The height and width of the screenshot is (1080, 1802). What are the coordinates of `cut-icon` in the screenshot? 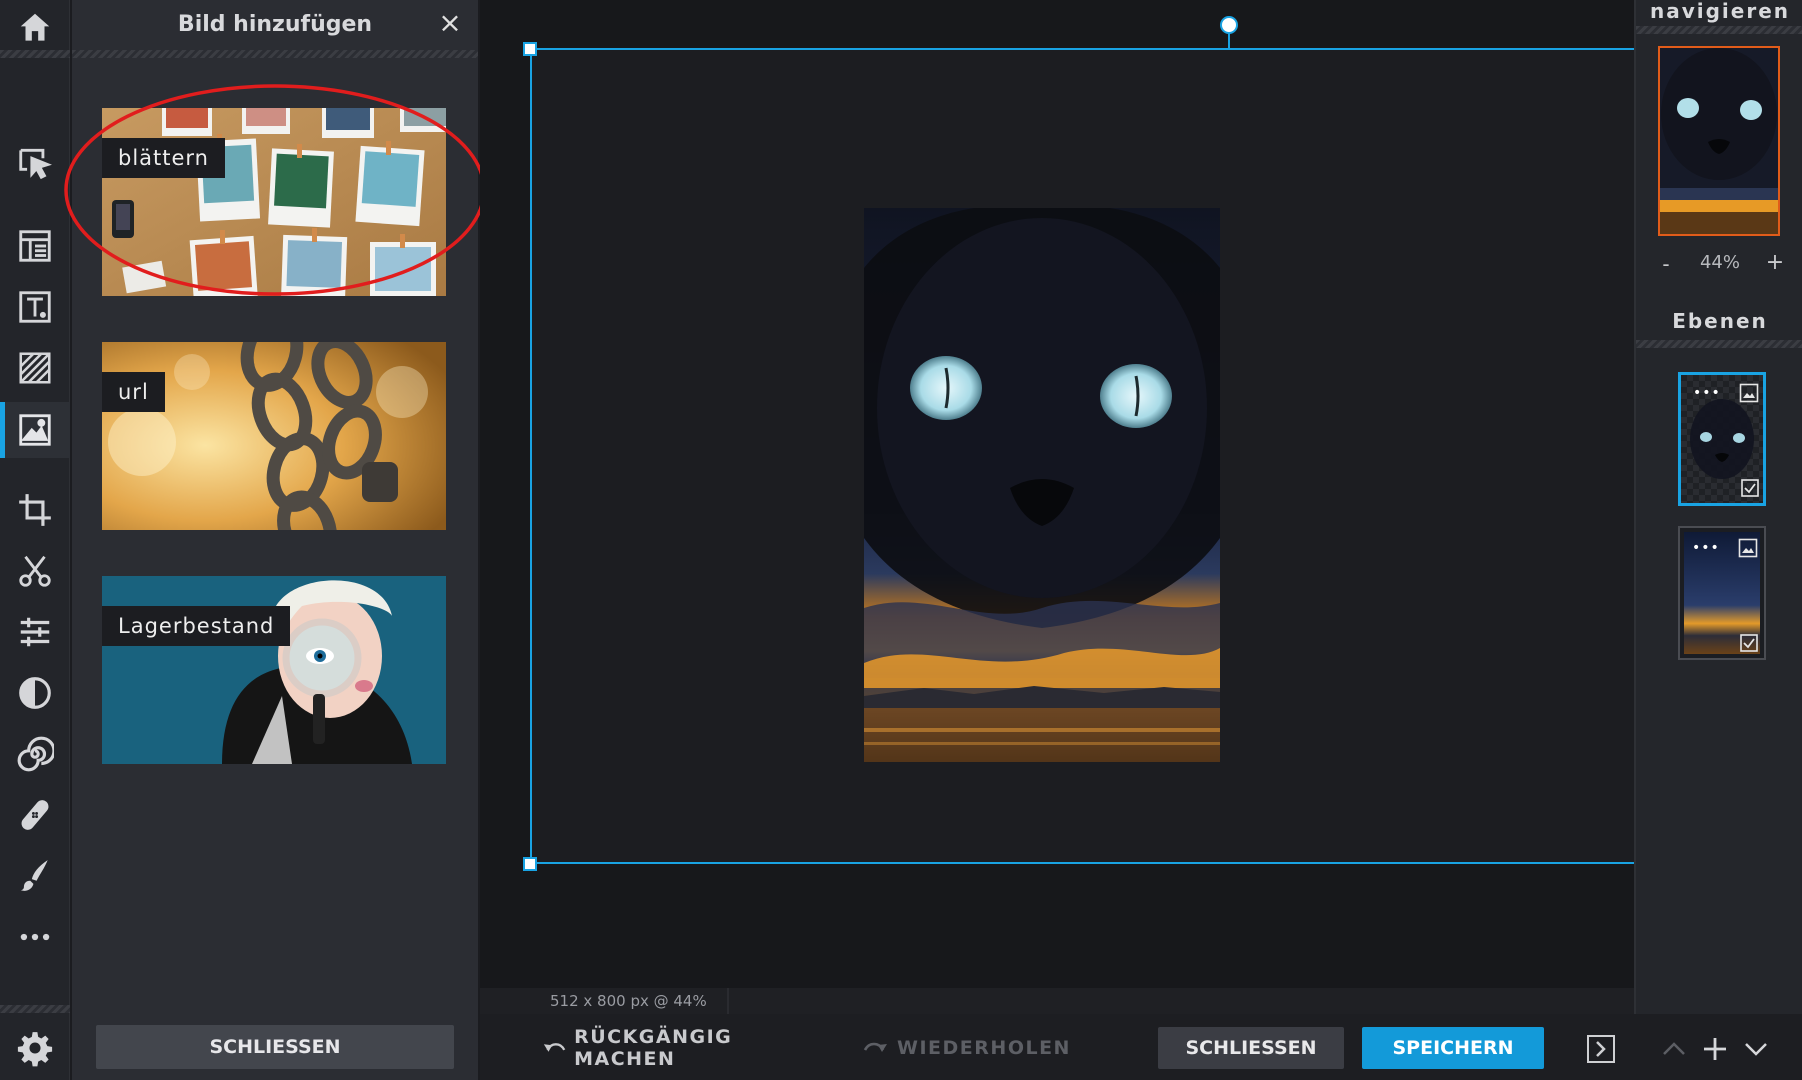 It's located at (35, 571).